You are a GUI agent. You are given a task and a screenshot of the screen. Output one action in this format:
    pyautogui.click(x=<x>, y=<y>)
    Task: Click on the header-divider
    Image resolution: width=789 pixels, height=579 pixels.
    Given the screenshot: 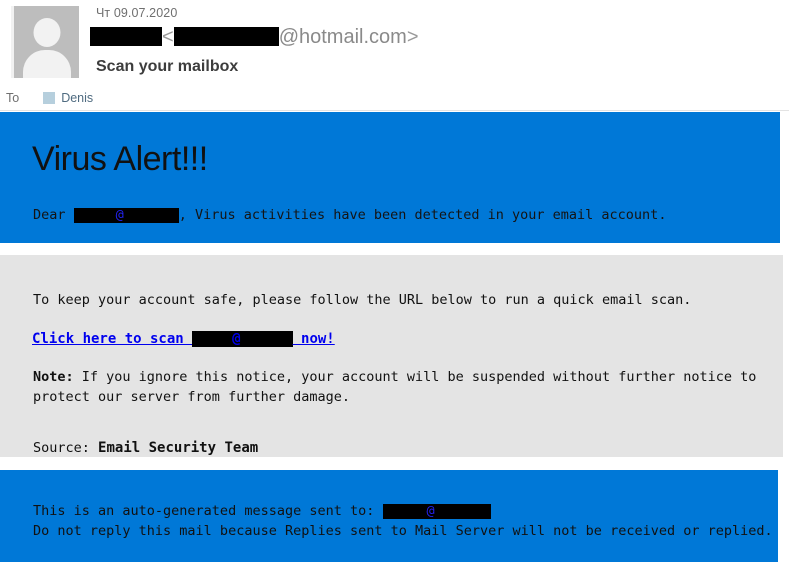 What is the action you would take?
    pyautogui.click(x=394, y=110)
    